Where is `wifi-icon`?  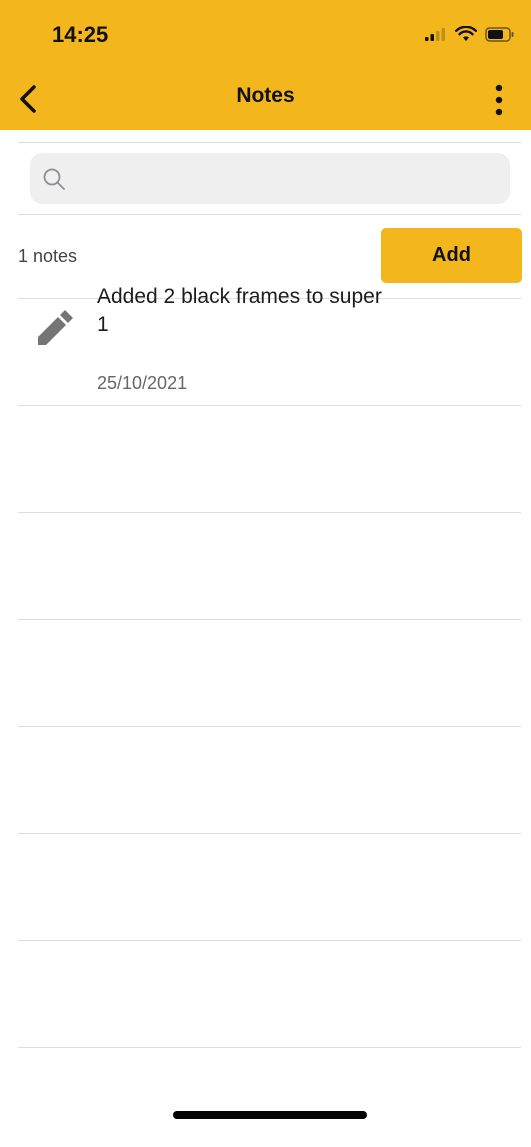
wifi-icon is located at coordinates (466, 33).